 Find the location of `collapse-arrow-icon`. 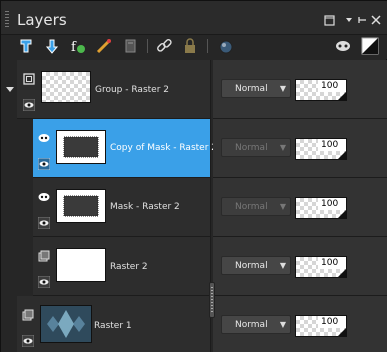

collapse-arrow-icon is located at coordinates (10, 89).